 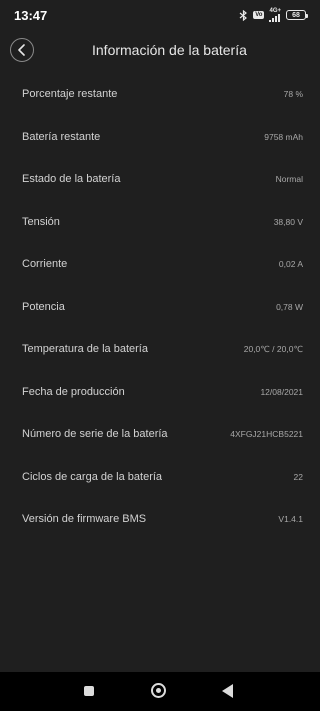 I want to click on info-value: 38,80 V, so click(x=288, y=221).